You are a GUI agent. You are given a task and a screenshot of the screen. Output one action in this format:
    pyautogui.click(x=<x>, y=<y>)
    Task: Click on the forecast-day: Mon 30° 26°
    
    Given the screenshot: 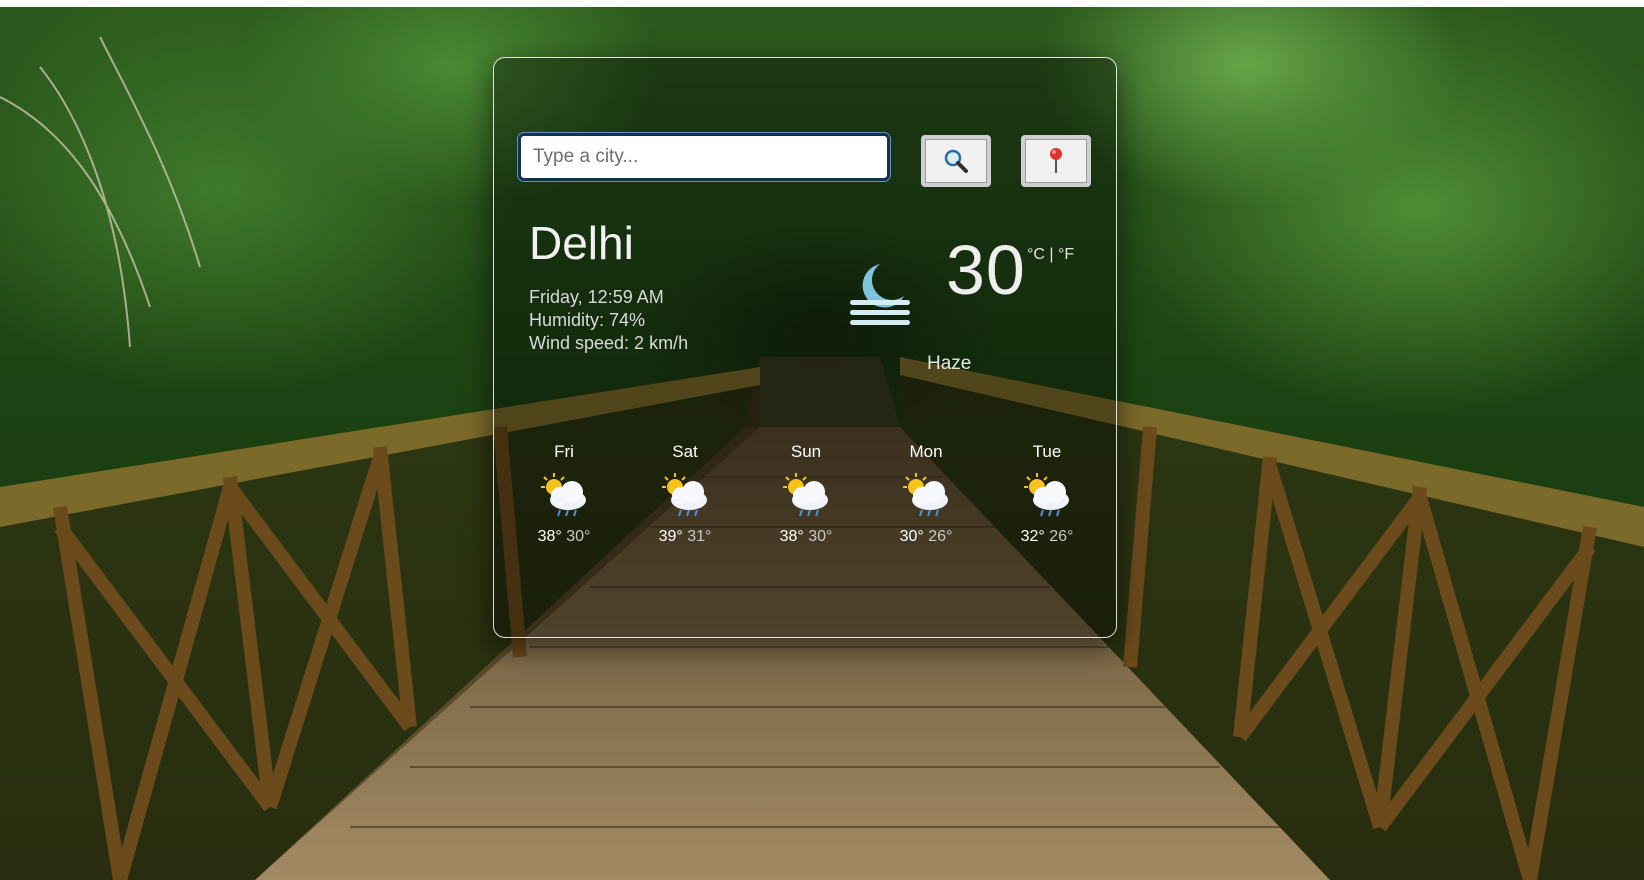 What is the action you would take?
    pyautogui.click(x=926, y=494)
    